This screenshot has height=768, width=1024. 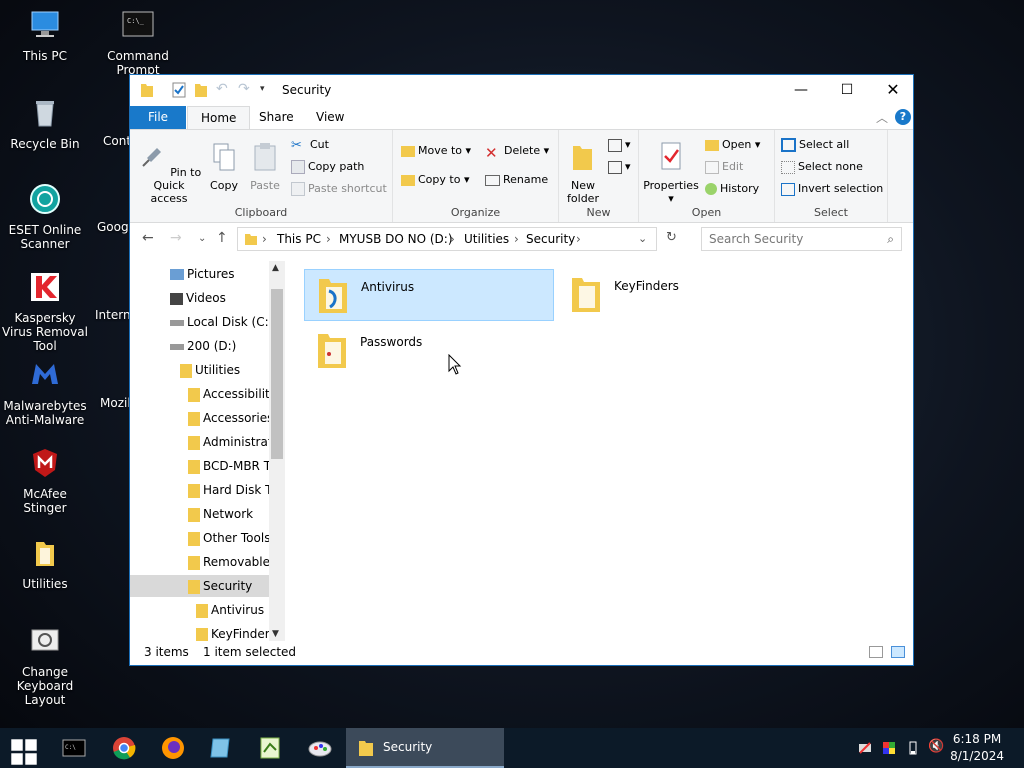 I want to click on nav-item-other-tools: Other Tools, so click(x=229, y=538).